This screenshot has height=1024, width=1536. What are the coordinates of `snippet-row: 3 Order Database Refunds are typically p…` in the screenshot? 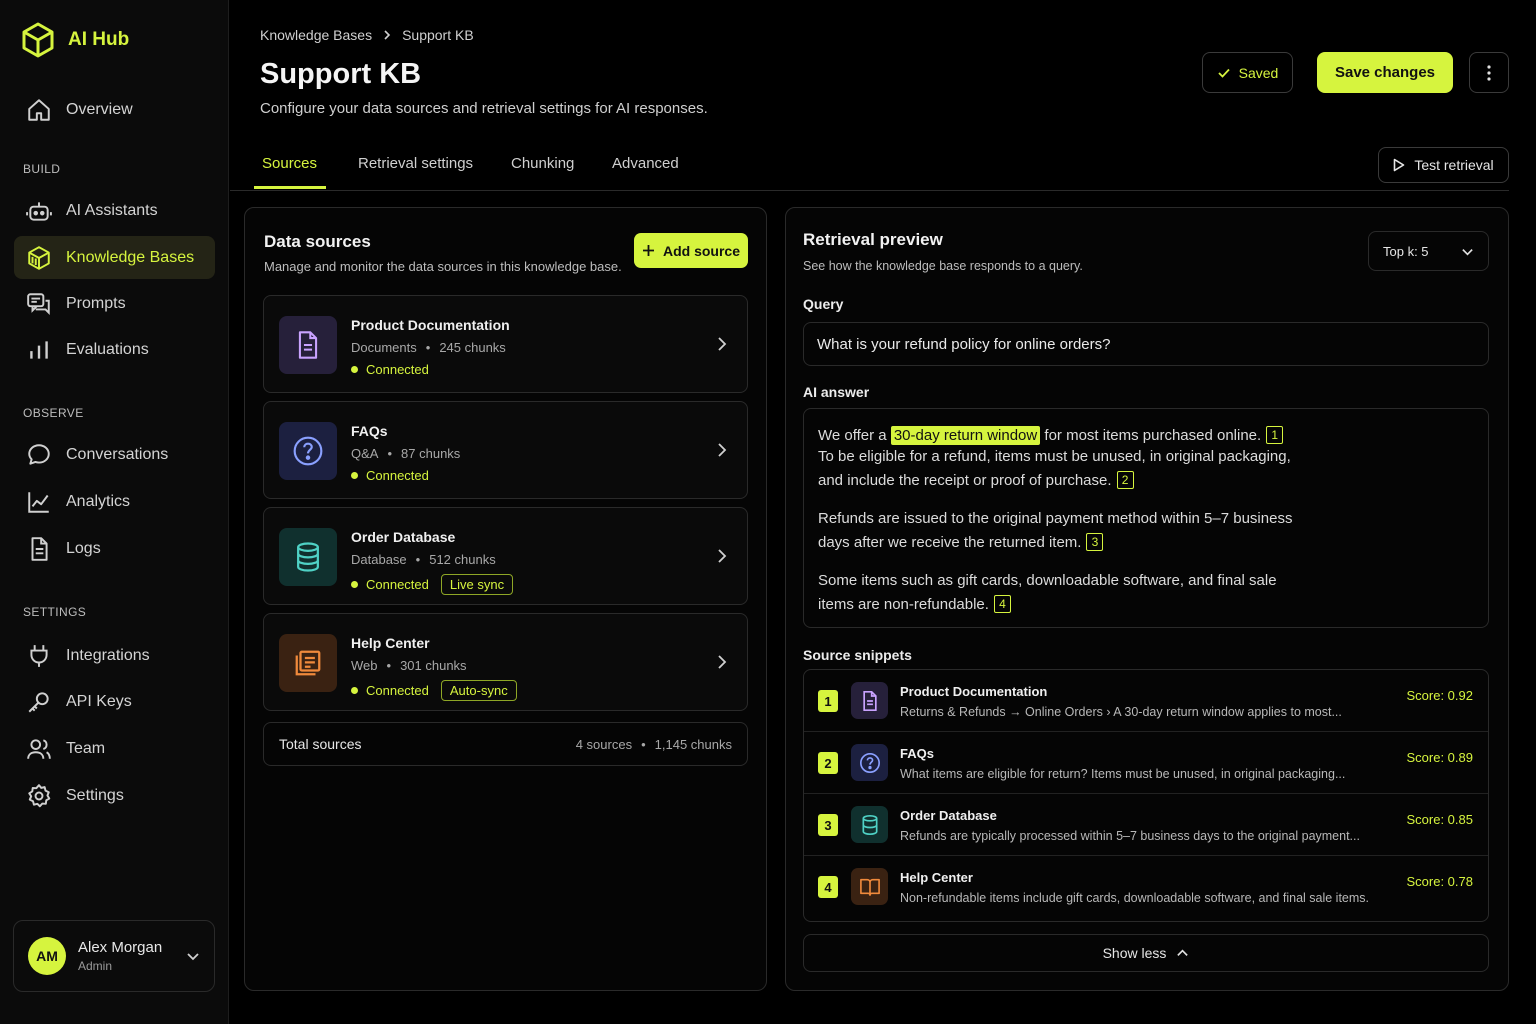 It's located at (1146, 825).